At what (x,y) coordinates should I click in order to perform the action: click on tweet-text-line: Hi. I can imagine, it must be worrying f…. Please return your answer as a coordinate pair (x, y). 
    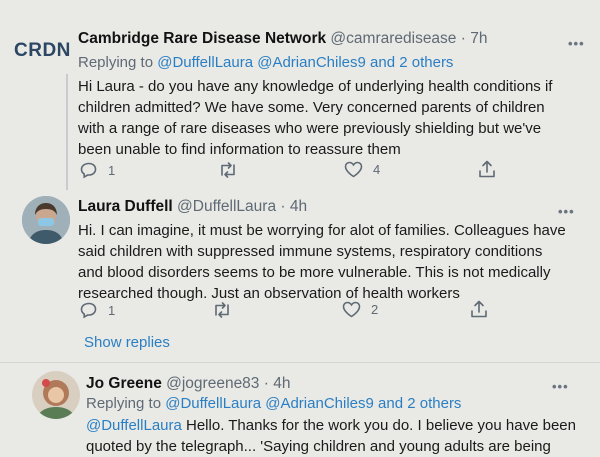
    Looking at the image, I should click on (322, 230).